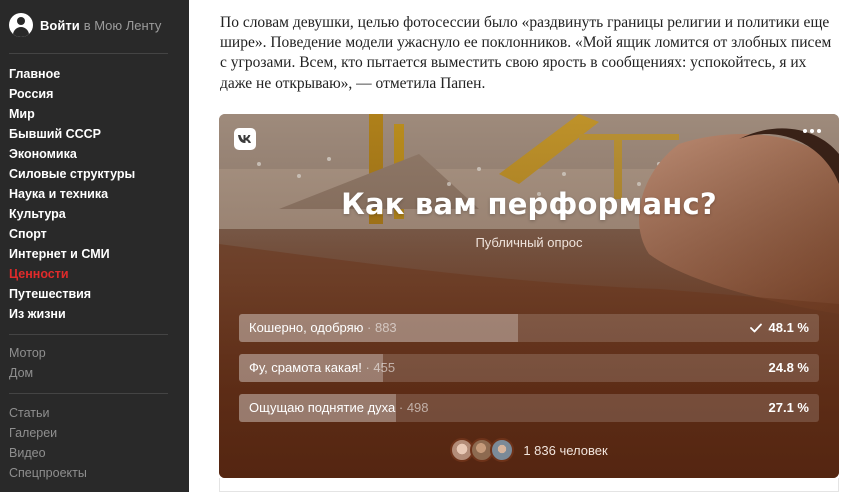 This screenshot has width=845, height=492. What do you see at coordinates (529, 408) in the screenshot?
I see `poll-answer: Ощущаю поднятие духа · 498 27.1 %` at bounding box center [529, 408].